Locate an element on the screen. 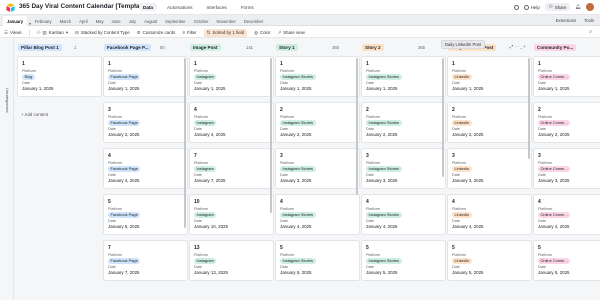 The width and height of the screenshot is (600, 300). more-icon: ⋯ is located at coordinates (516, 46).